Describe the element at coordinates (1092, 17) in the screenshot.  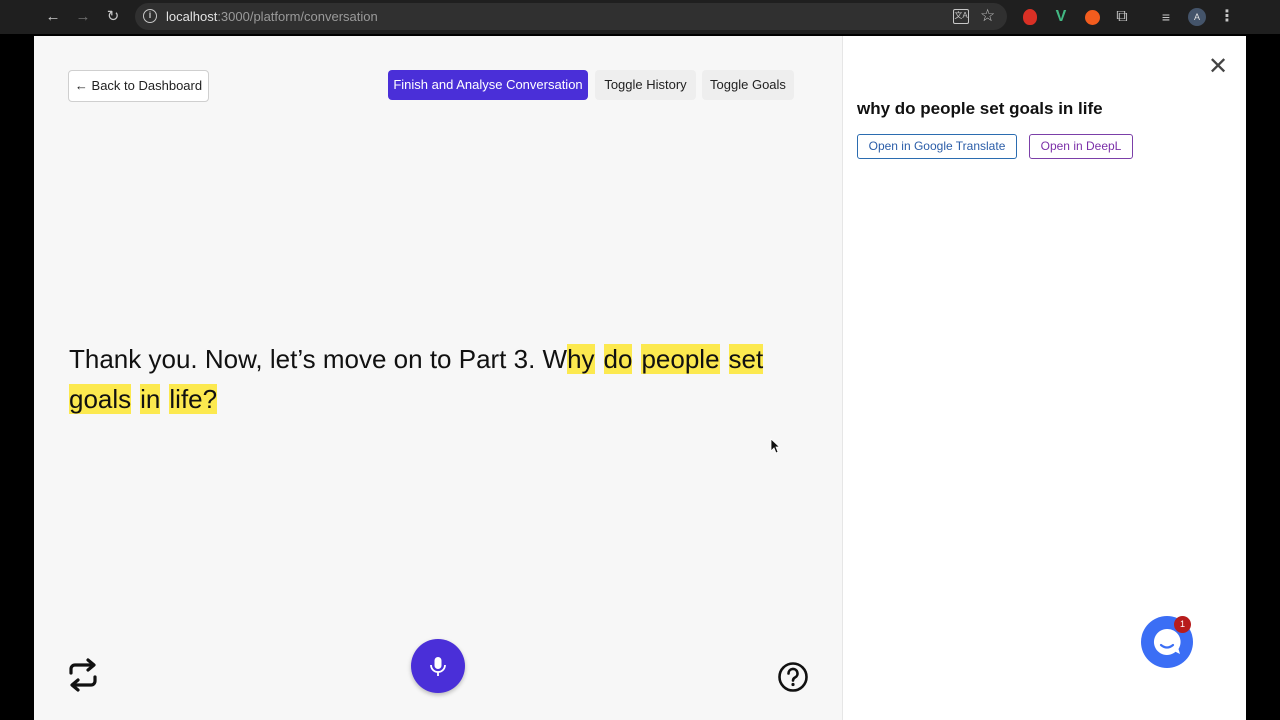
I see `extension-orange-icon` at that location.